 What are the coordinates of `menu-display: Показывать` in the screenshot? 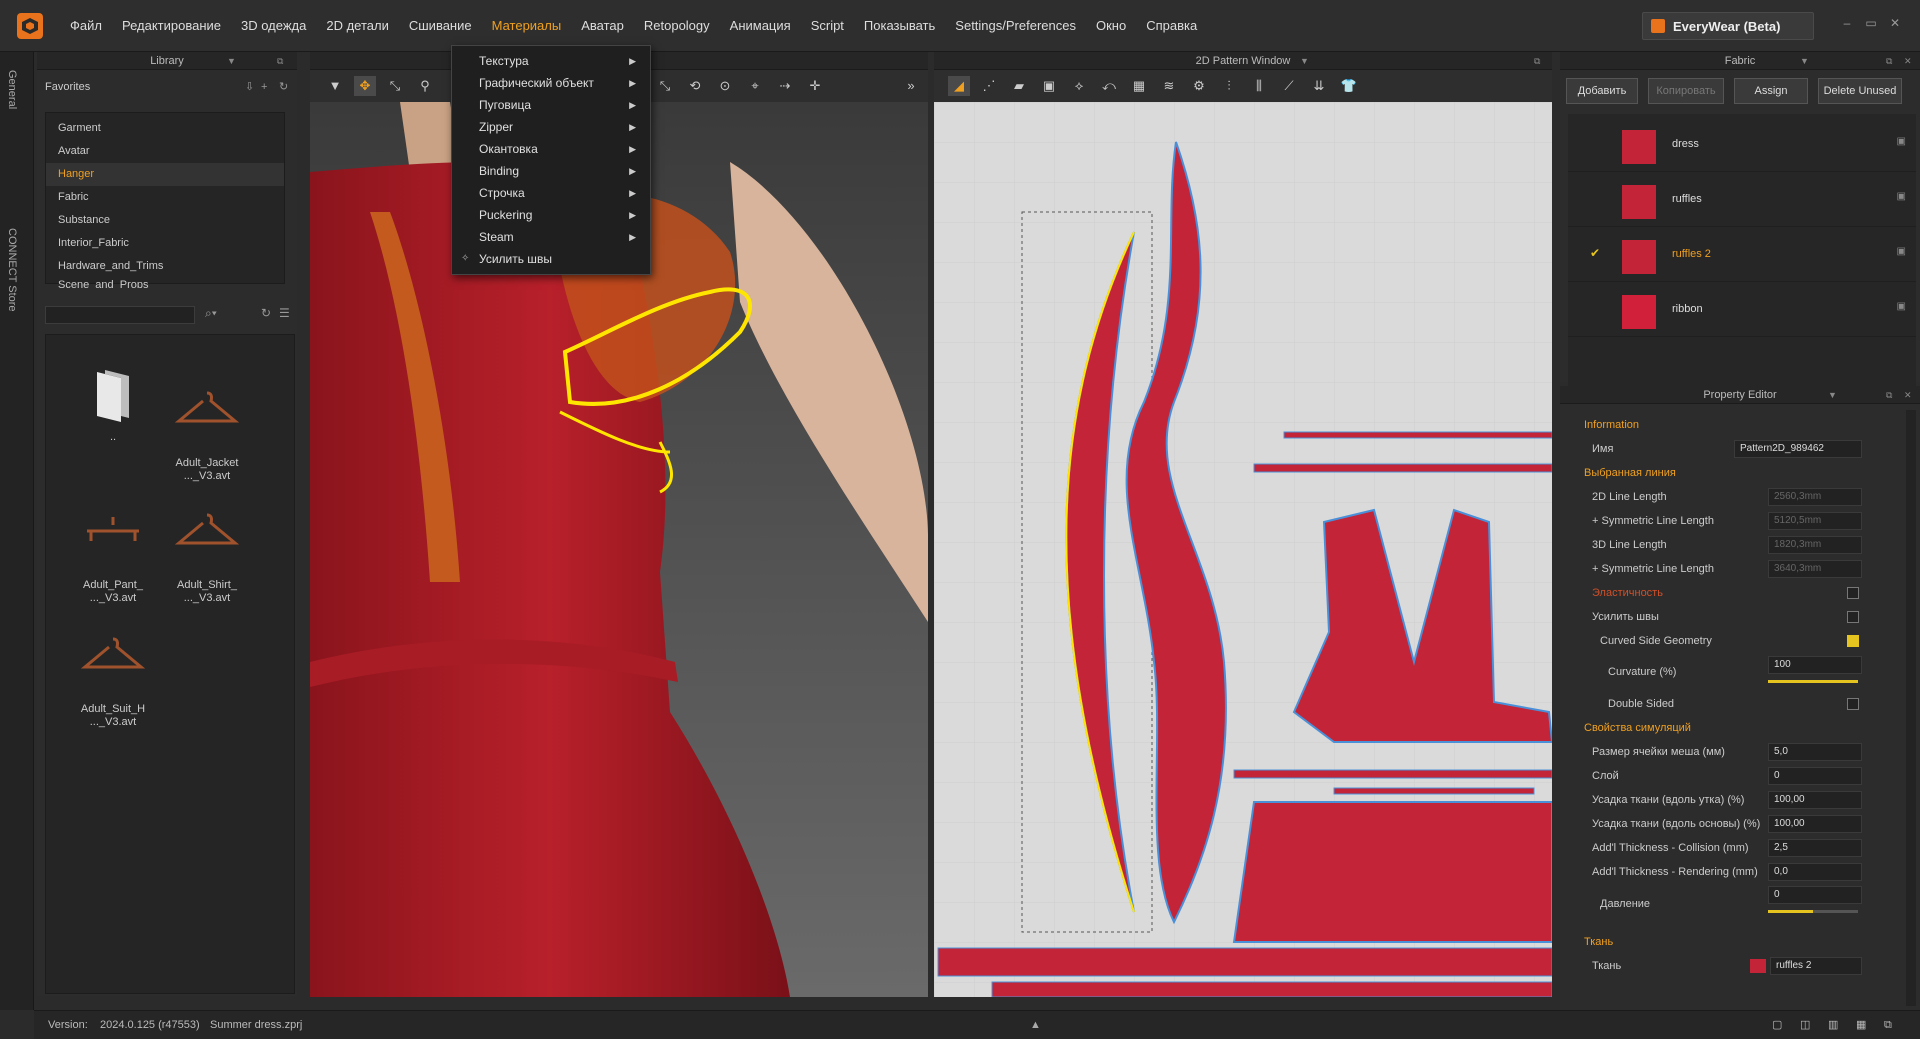 It's located at (899, 26).